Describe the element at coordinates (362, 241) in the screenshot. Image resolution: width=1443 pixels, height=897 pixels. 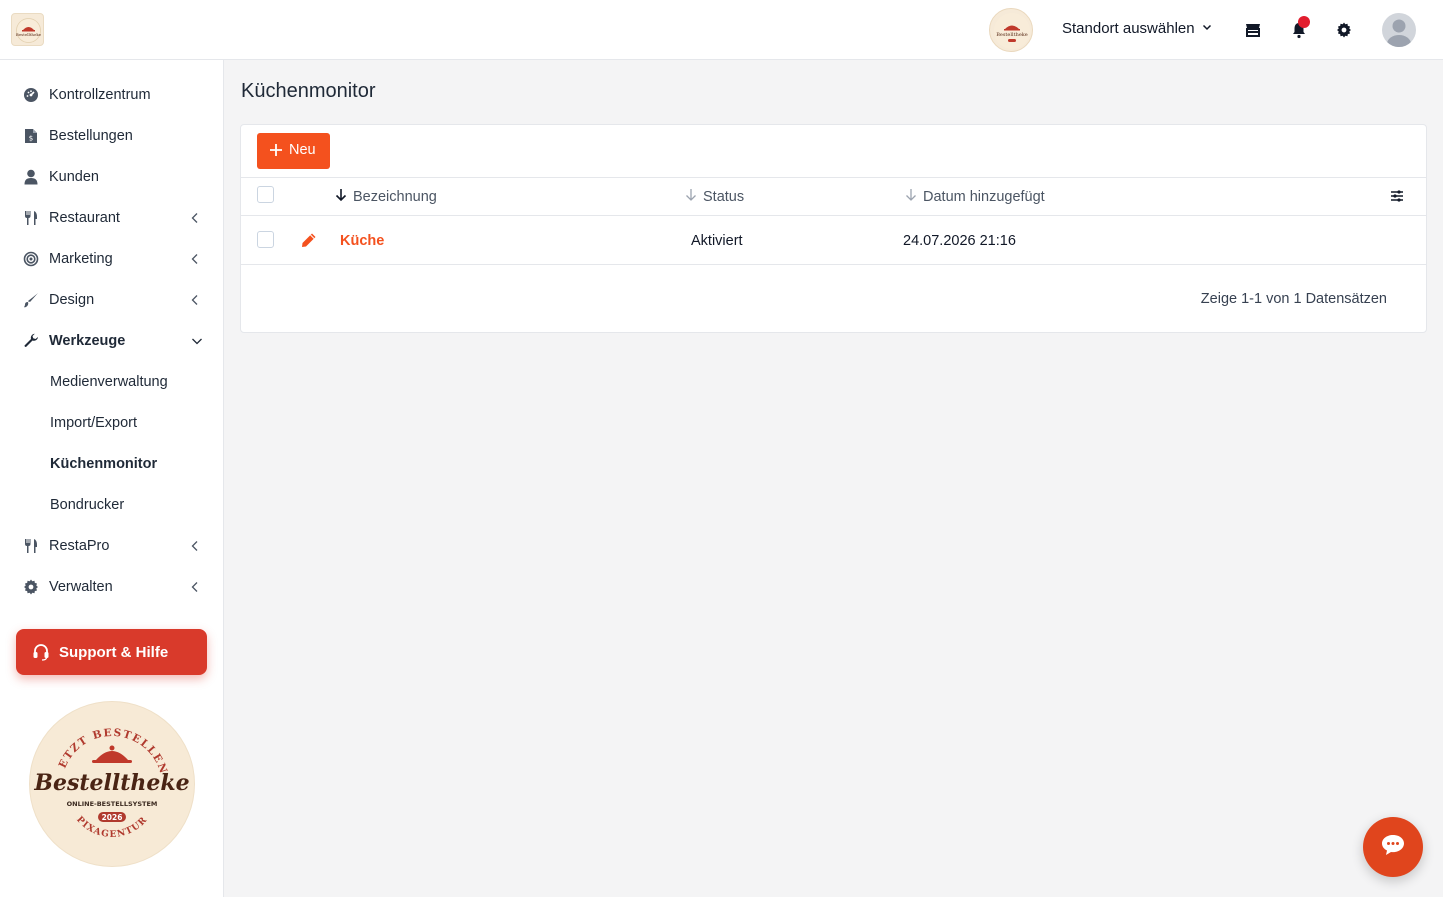
I see `row-name-link: Küche` at that location.